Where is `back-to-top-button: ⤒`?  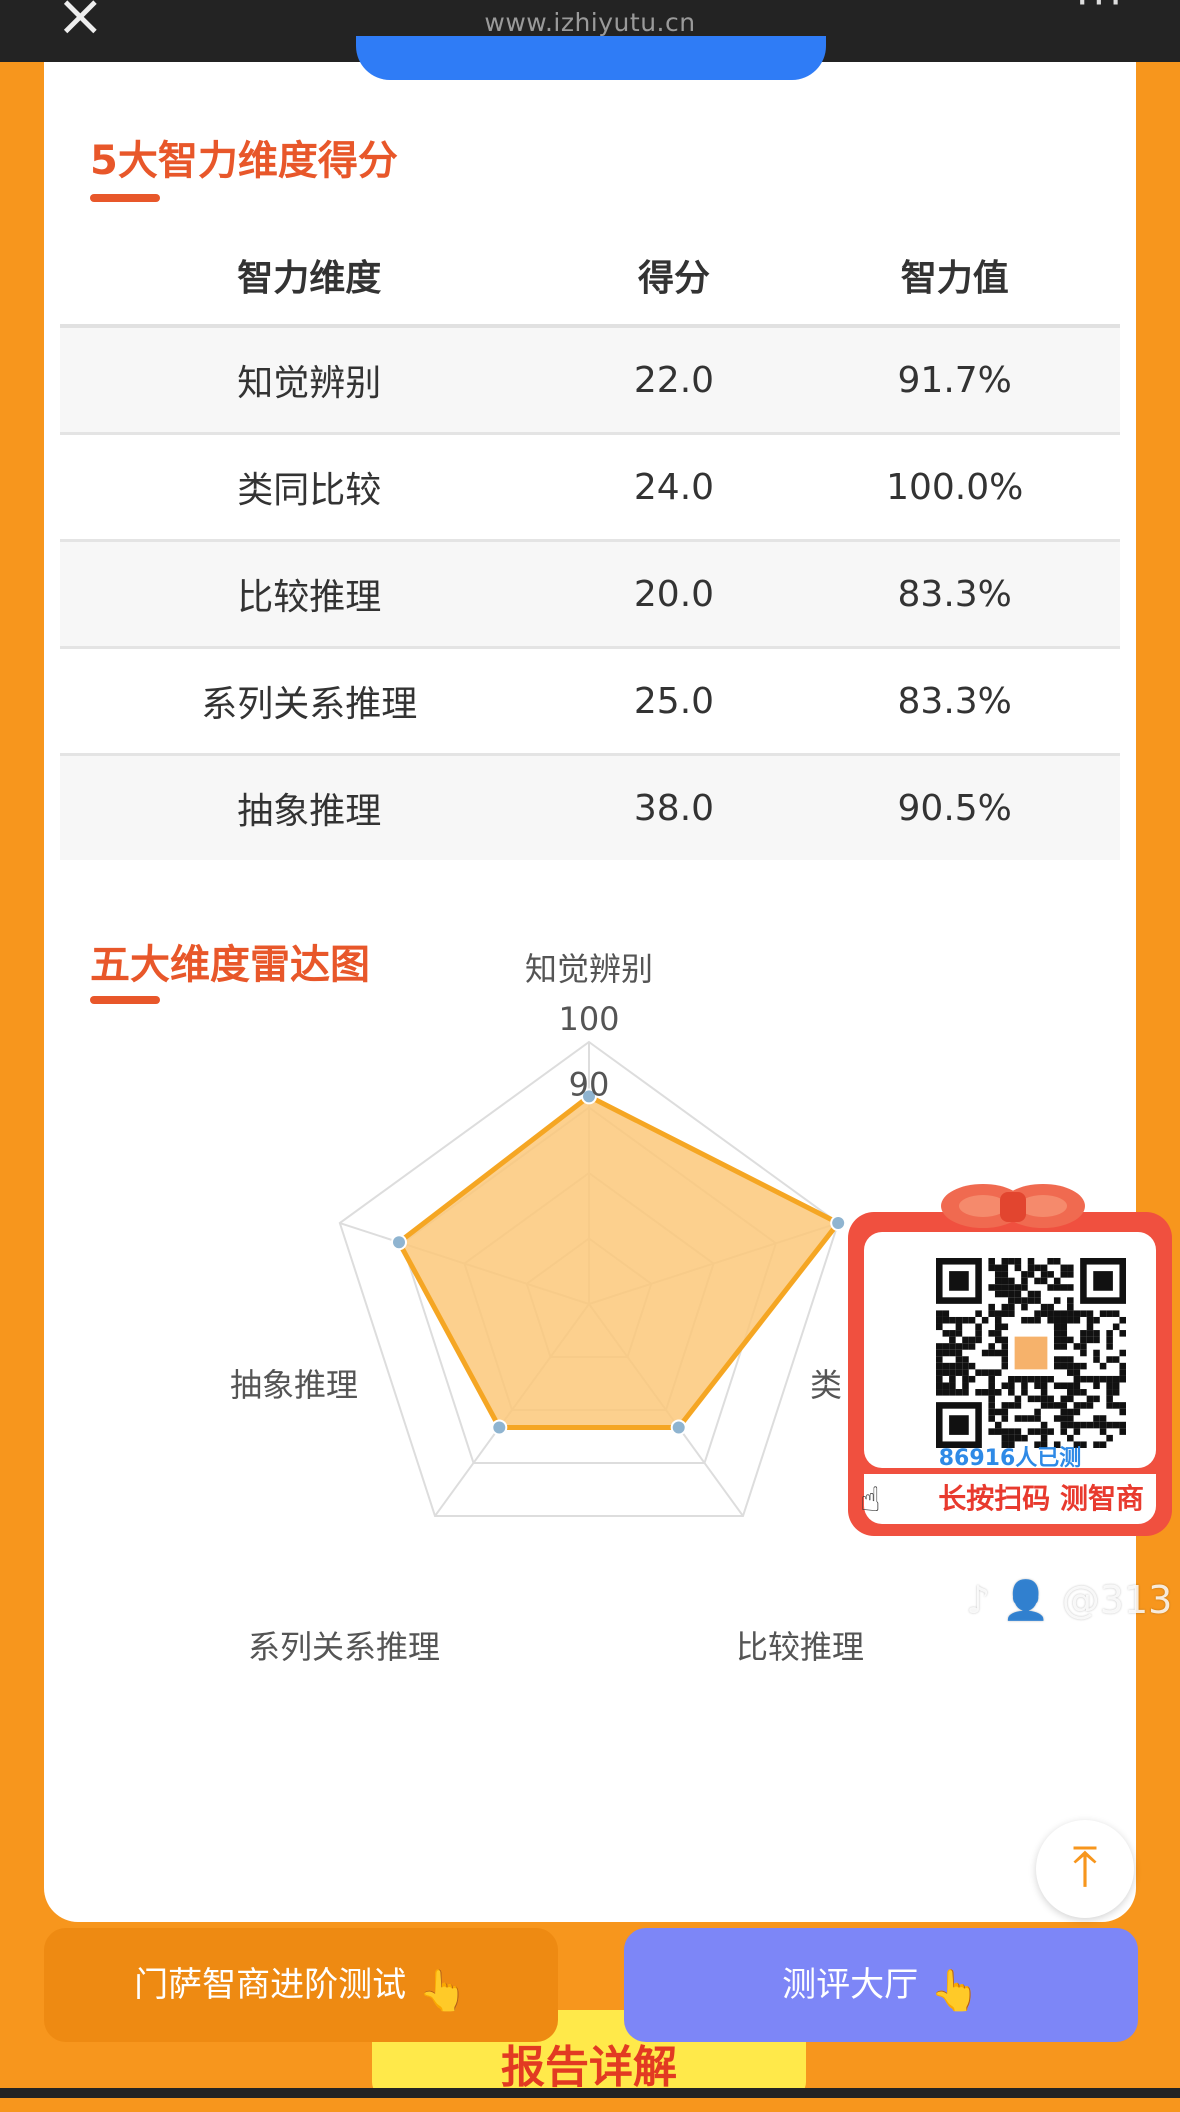 back-to-top-button: ⤒ is located at coordinates (1085, 1869).